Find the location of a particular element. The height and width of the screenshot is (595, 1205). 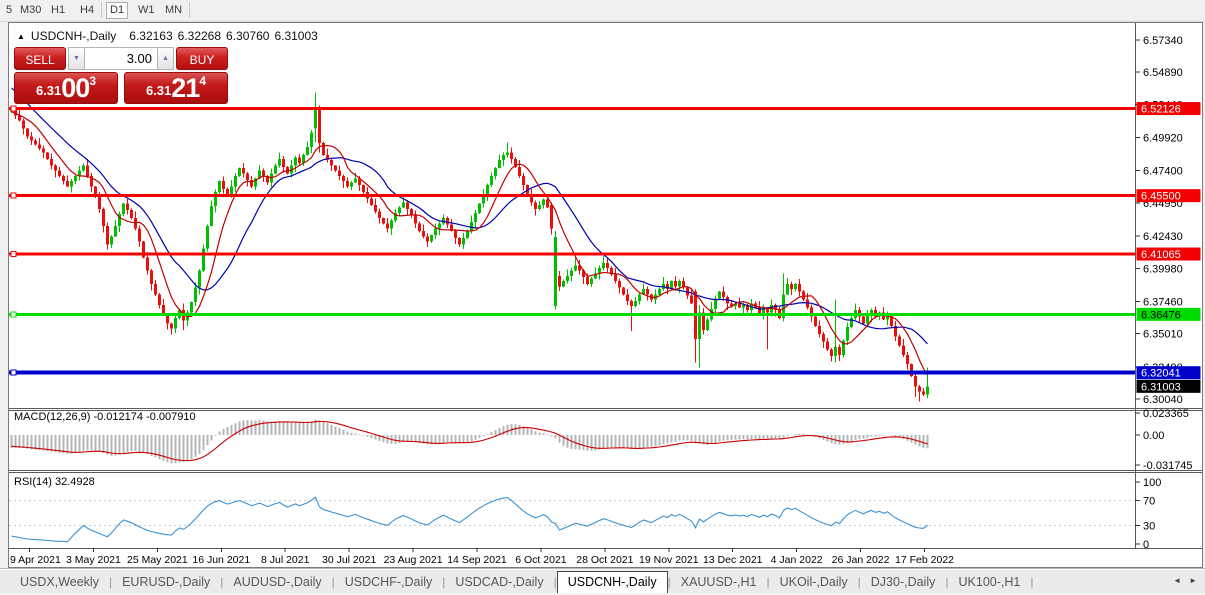

date-label: 19 Nov 2021 is located at coordinates (669, 560).